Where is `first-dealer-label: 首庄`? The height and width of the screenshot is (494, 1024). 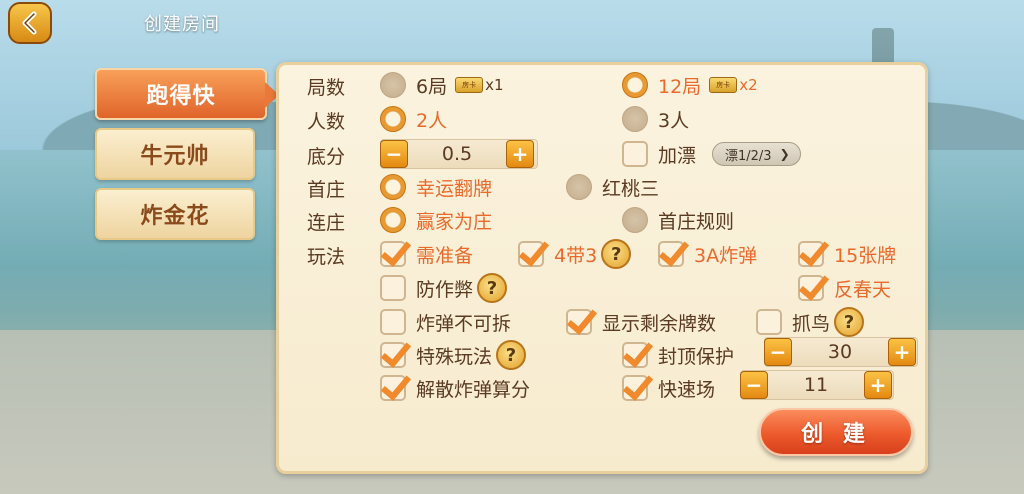
first-dealer-label: 首庄 is located at coordinates (326, 190).